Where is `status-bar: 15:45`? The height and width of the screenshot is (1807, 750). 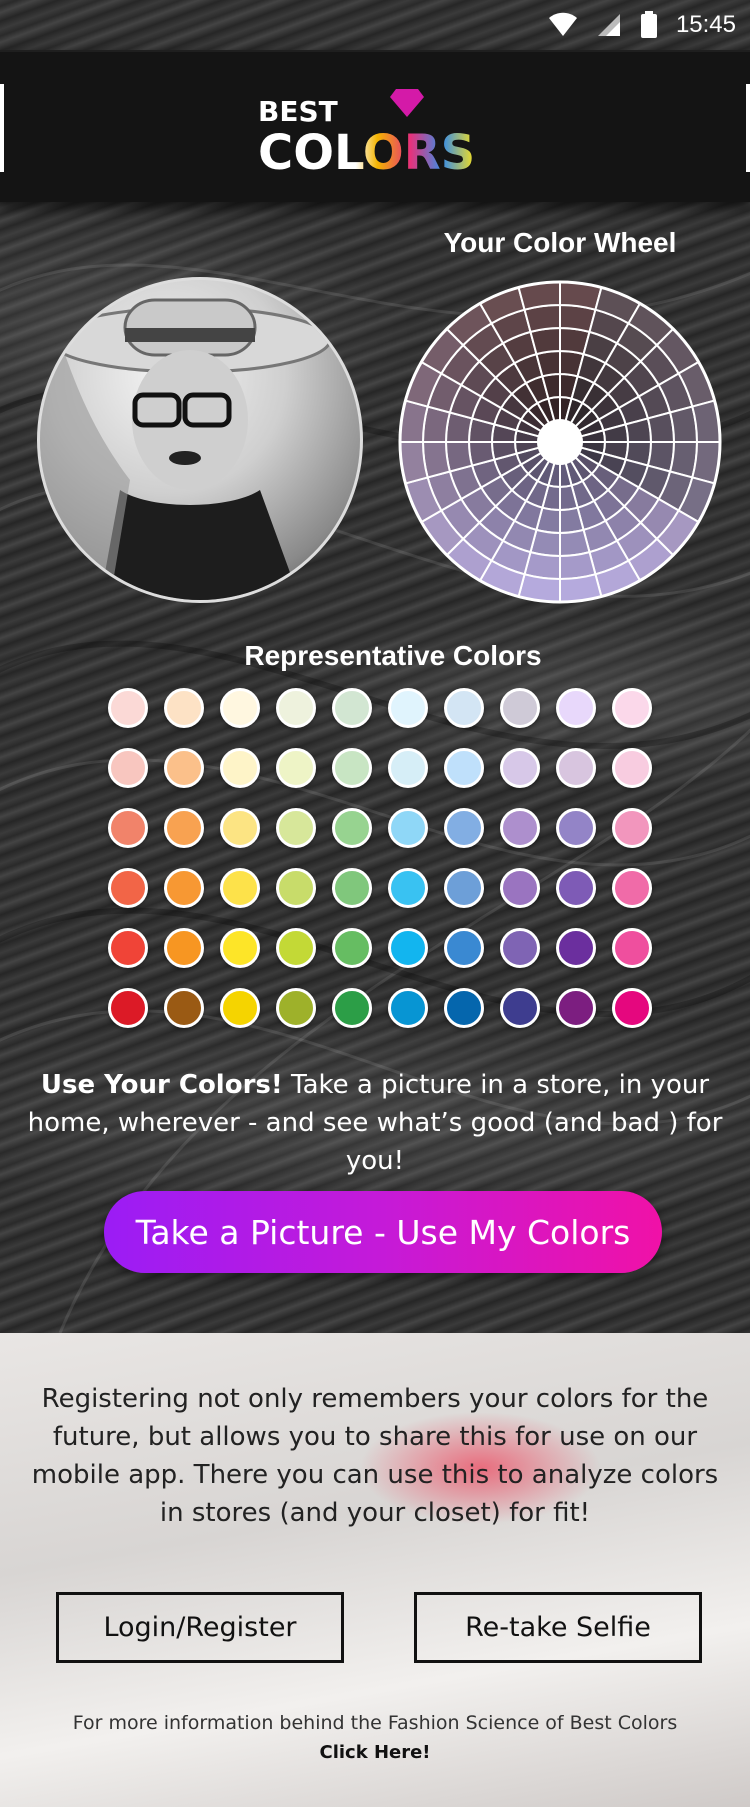 status-bar: 15:45 is located at coordinates (375, 25).